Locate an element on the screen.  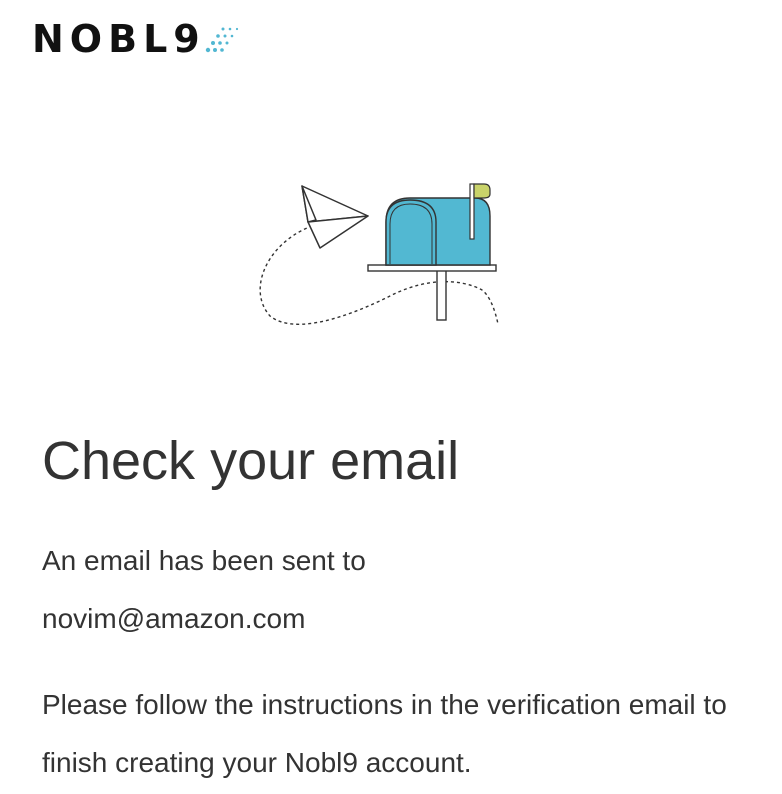
logo-dots-icon is located at coordinates (221, 40).